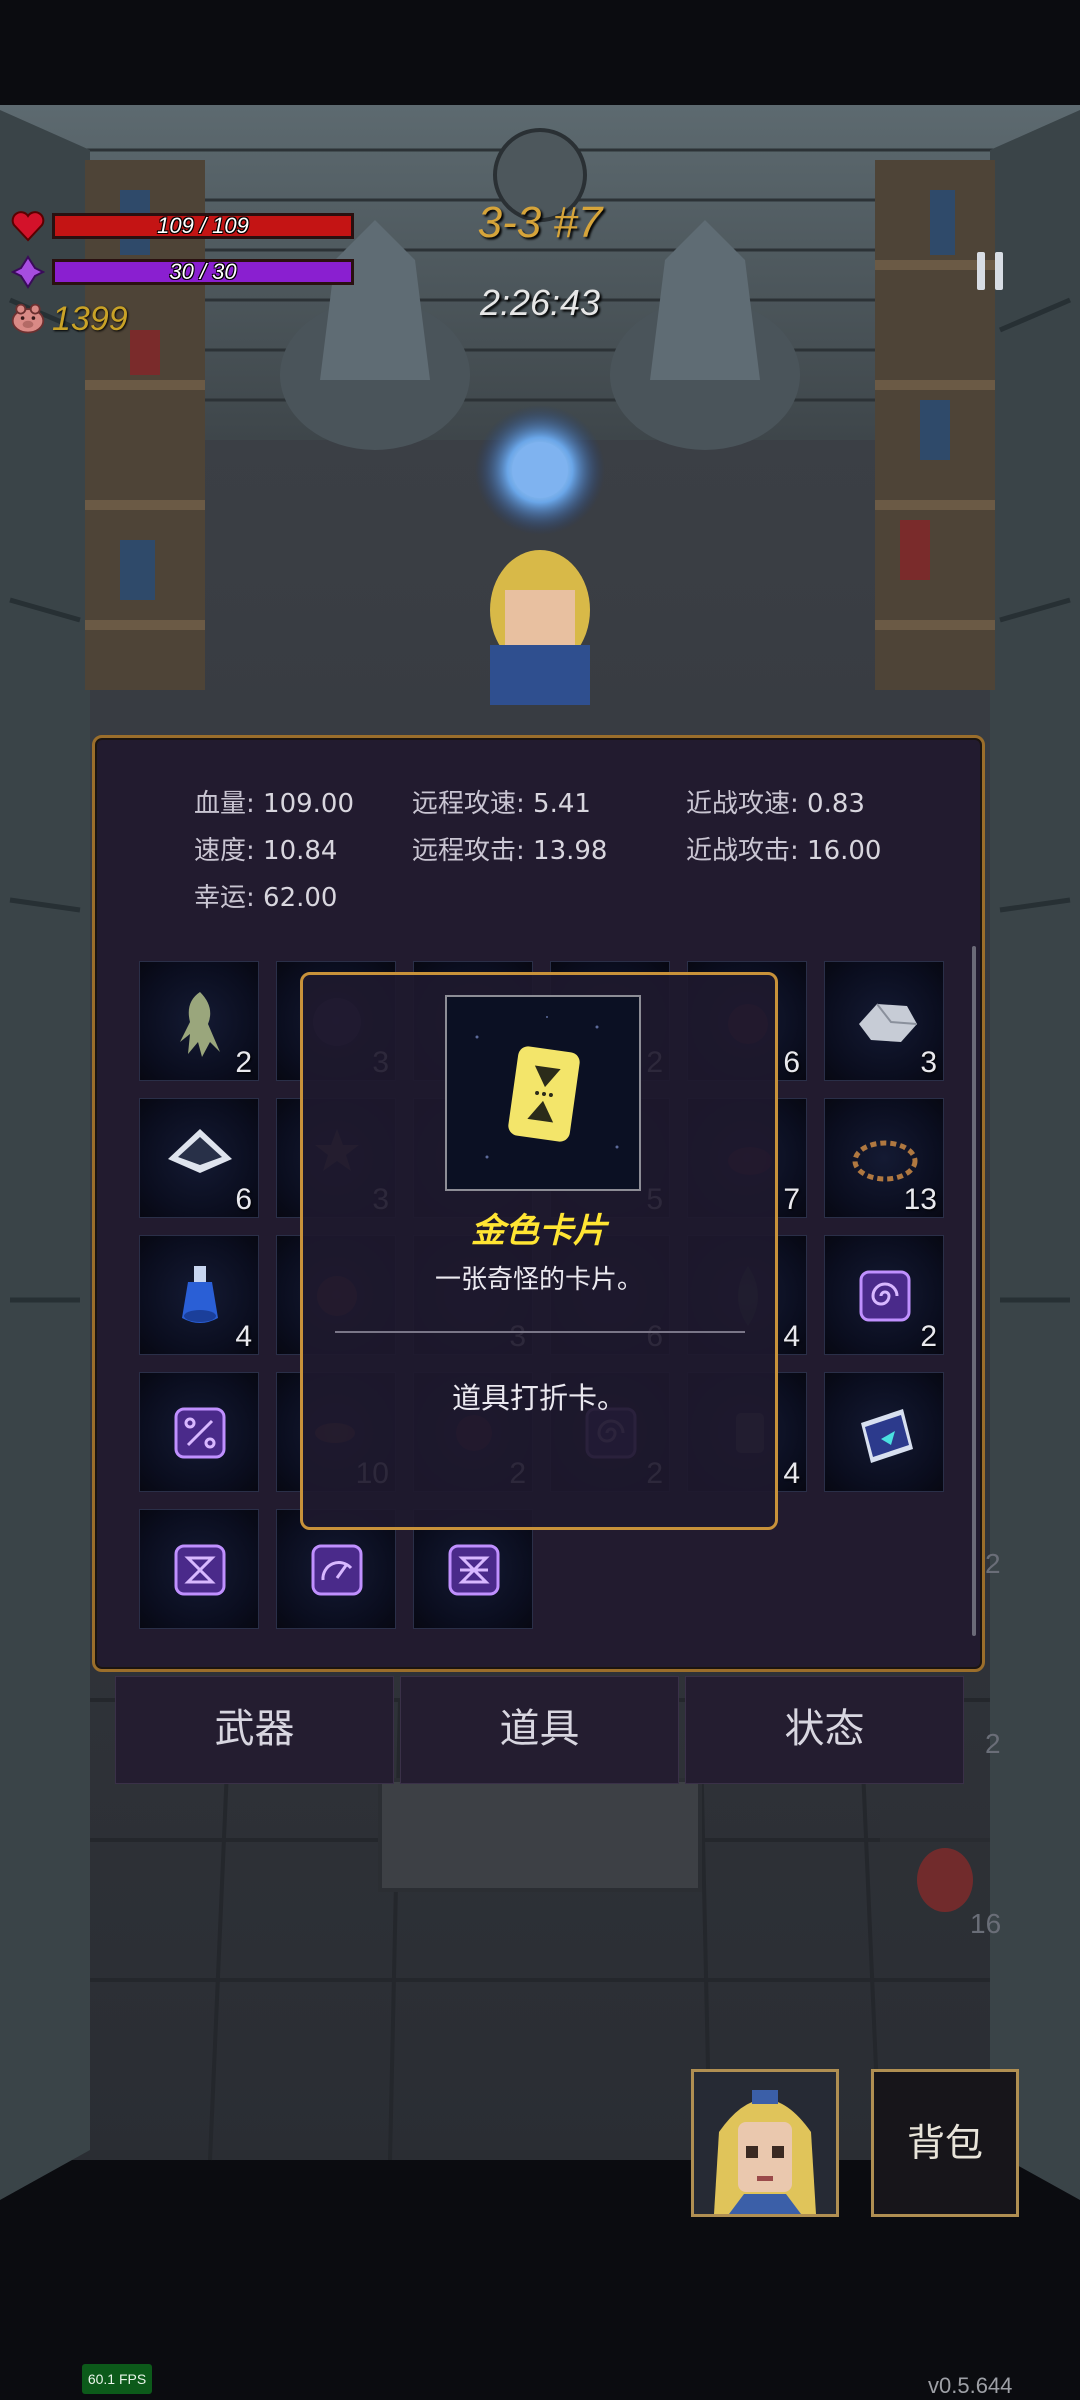  Describe the element at coordinates (254, 1730) in the screenshot. I see `tab-weapons: 武器` at that location.